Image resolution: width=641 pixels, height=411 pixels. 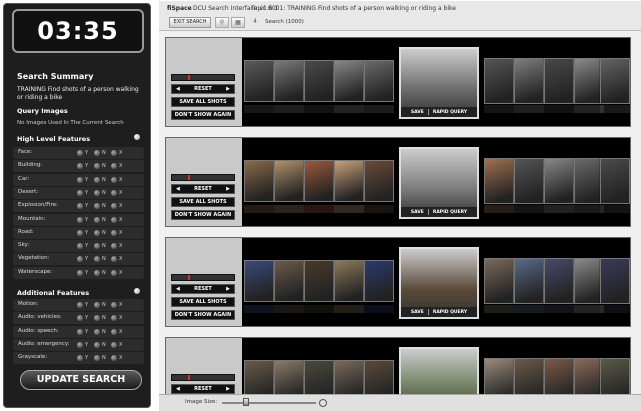 What do you see at coordinates (238, 22) in the screenshot?
I see `image-view-icon: ▦` at bounding box center [238, 22].